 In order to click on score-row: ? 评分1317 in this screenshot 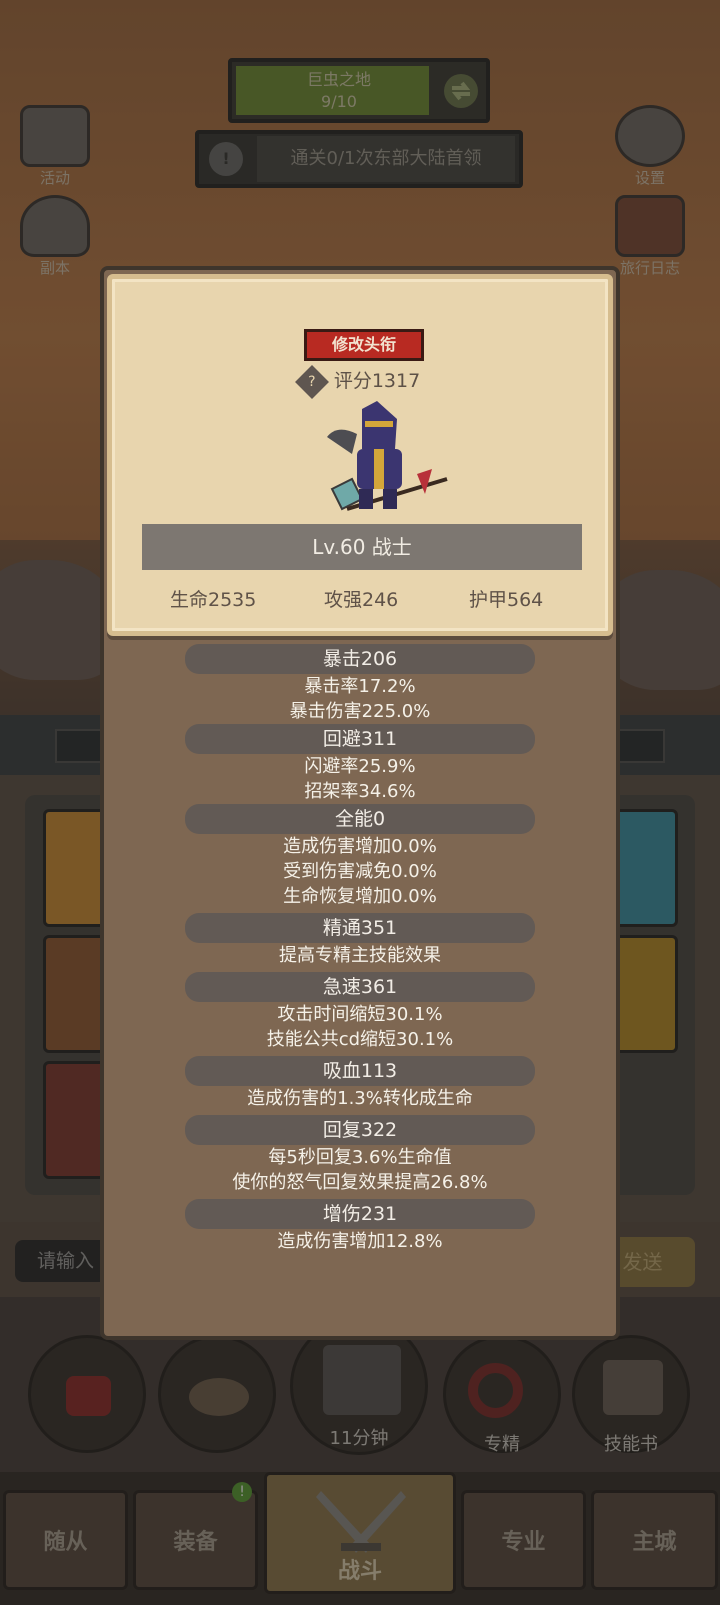, I will do `click(360, 381)`.